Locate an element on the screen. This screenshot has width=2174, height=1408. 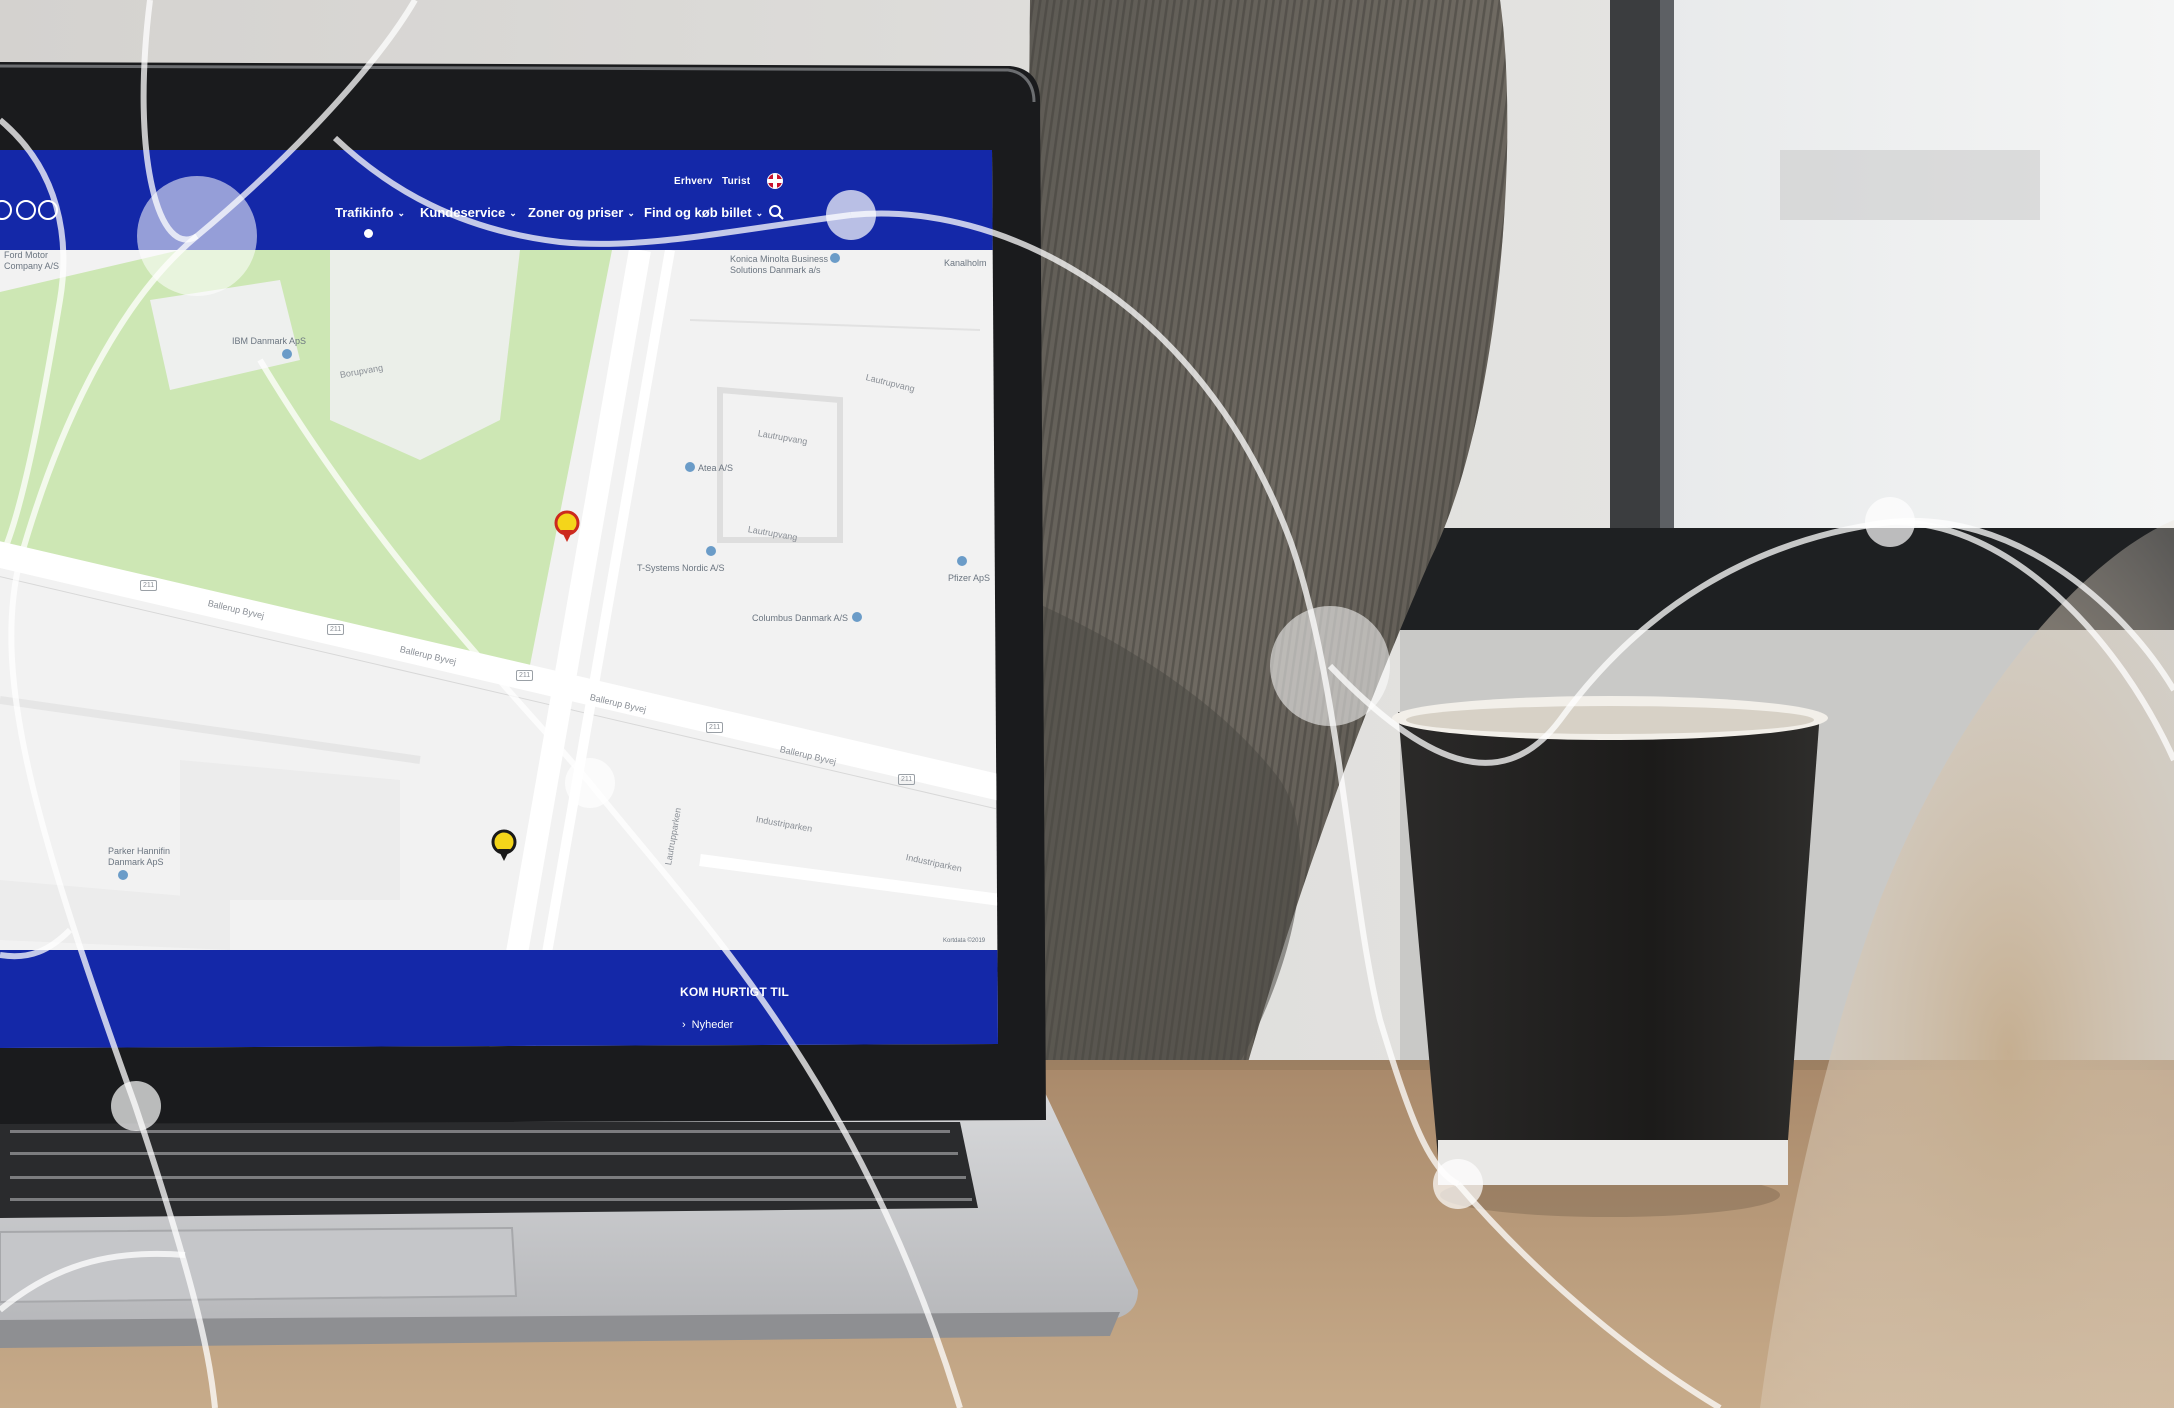
utility-link-erhverv: Erhverv is located at coordinates (693, 181).